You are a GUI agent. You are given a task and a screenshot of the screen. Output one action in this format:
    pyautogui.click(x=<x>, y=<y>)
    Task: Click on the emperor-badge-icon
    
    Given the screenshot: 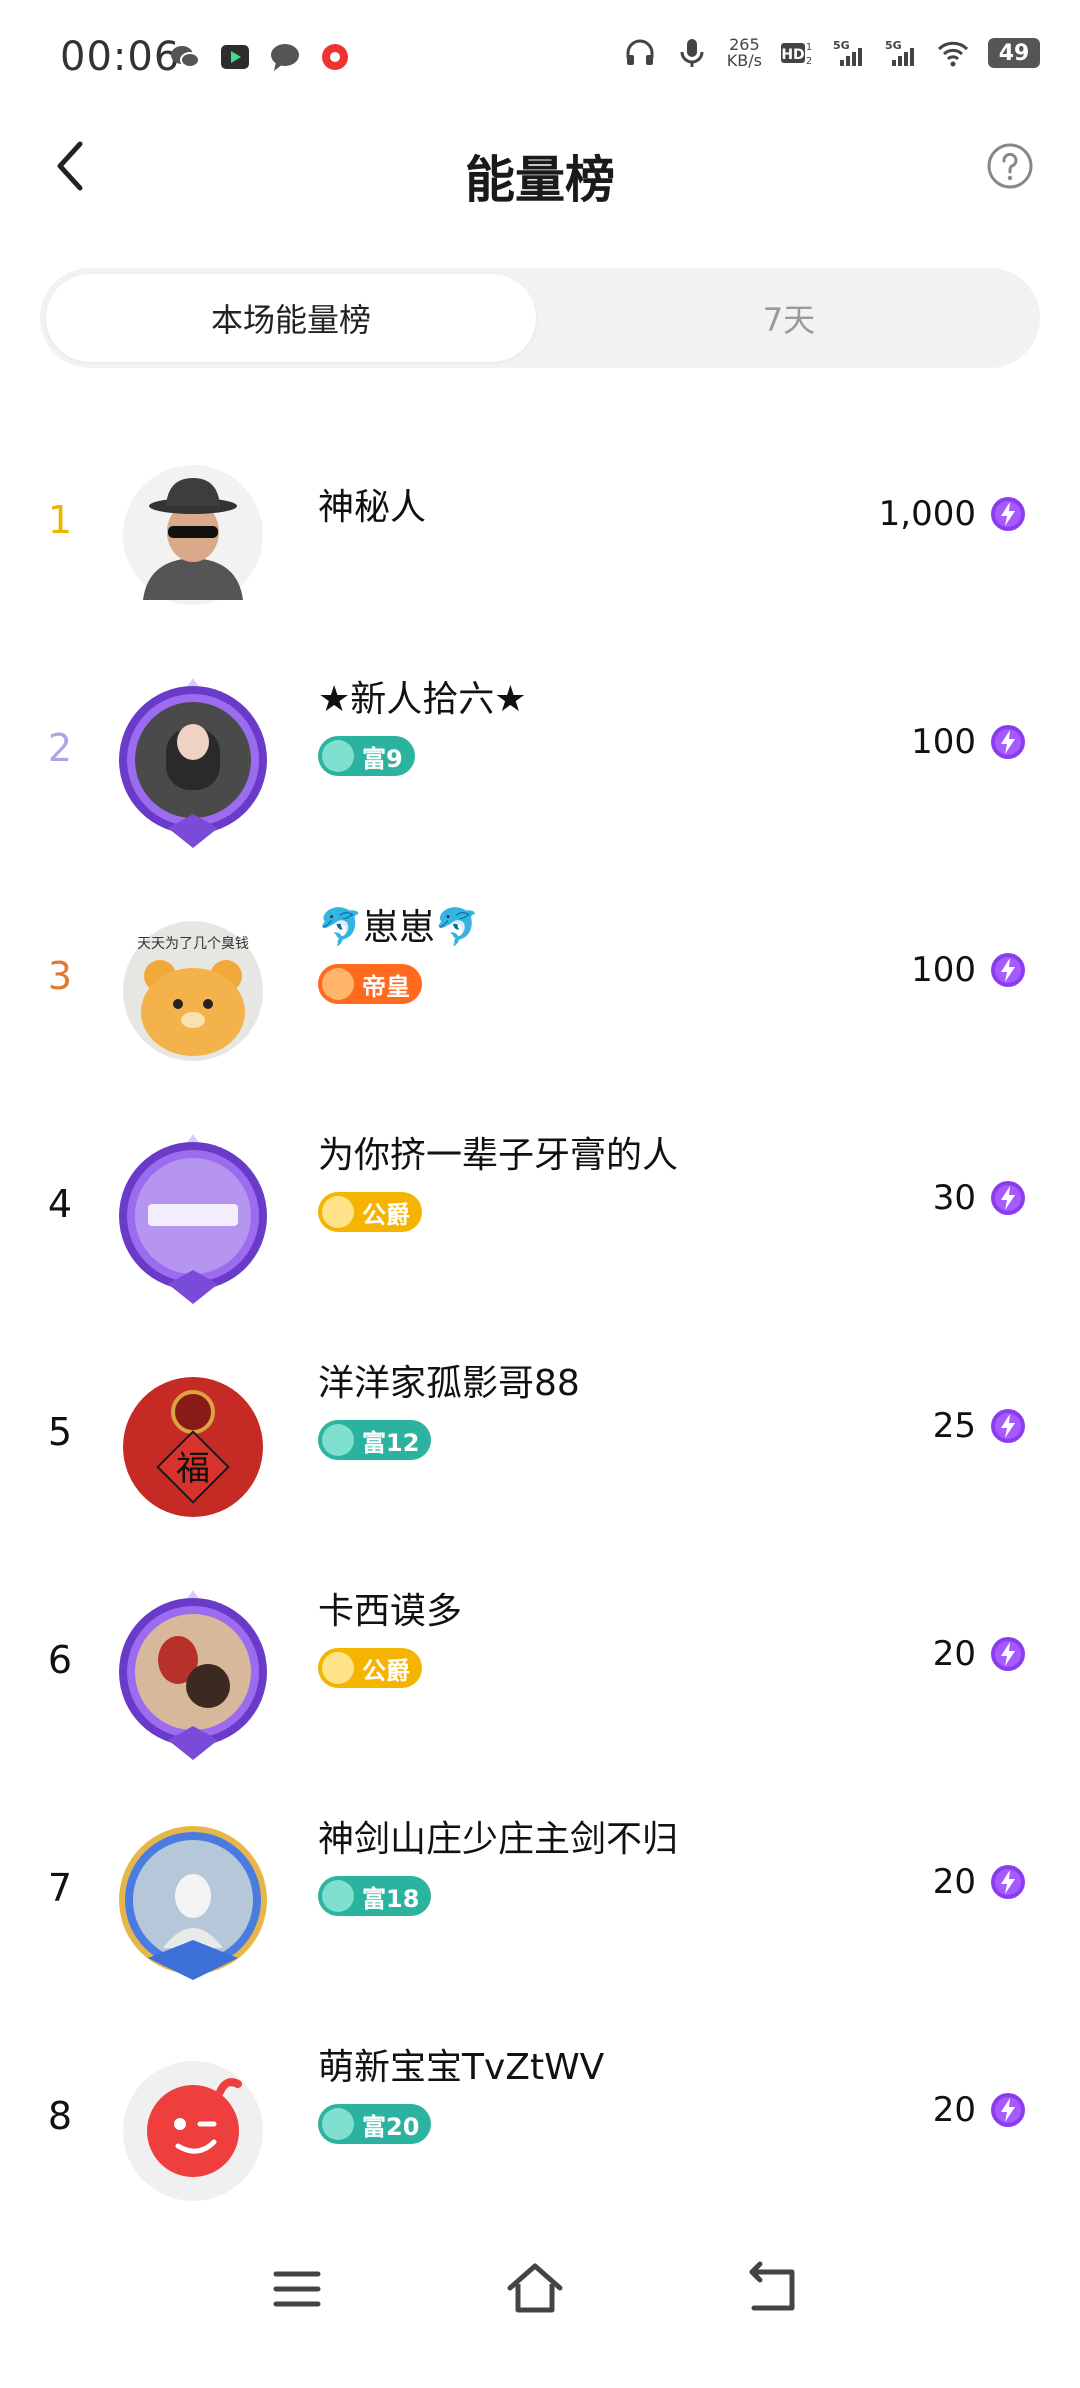 What is the action you would take?
    pyautogui.click(x=338, y=984)
    